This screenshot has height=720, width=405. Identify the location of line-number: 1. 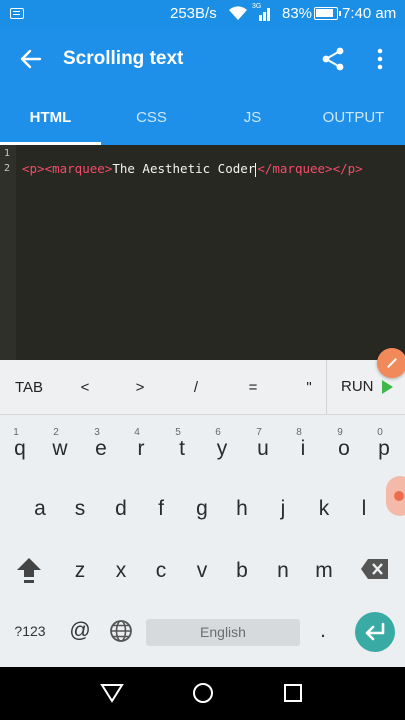
(7, 153).